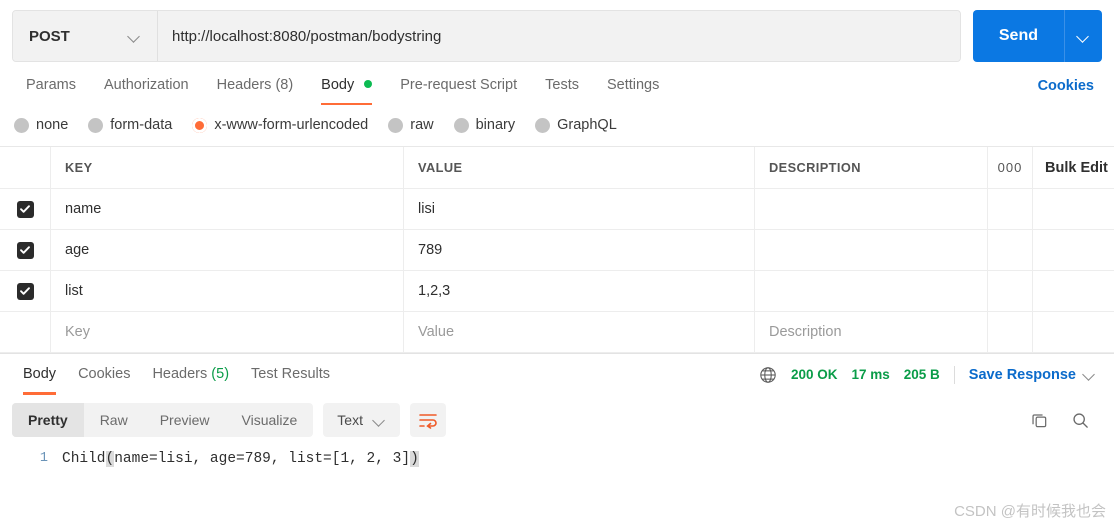  I want to click on url-input, so click(559, 36).